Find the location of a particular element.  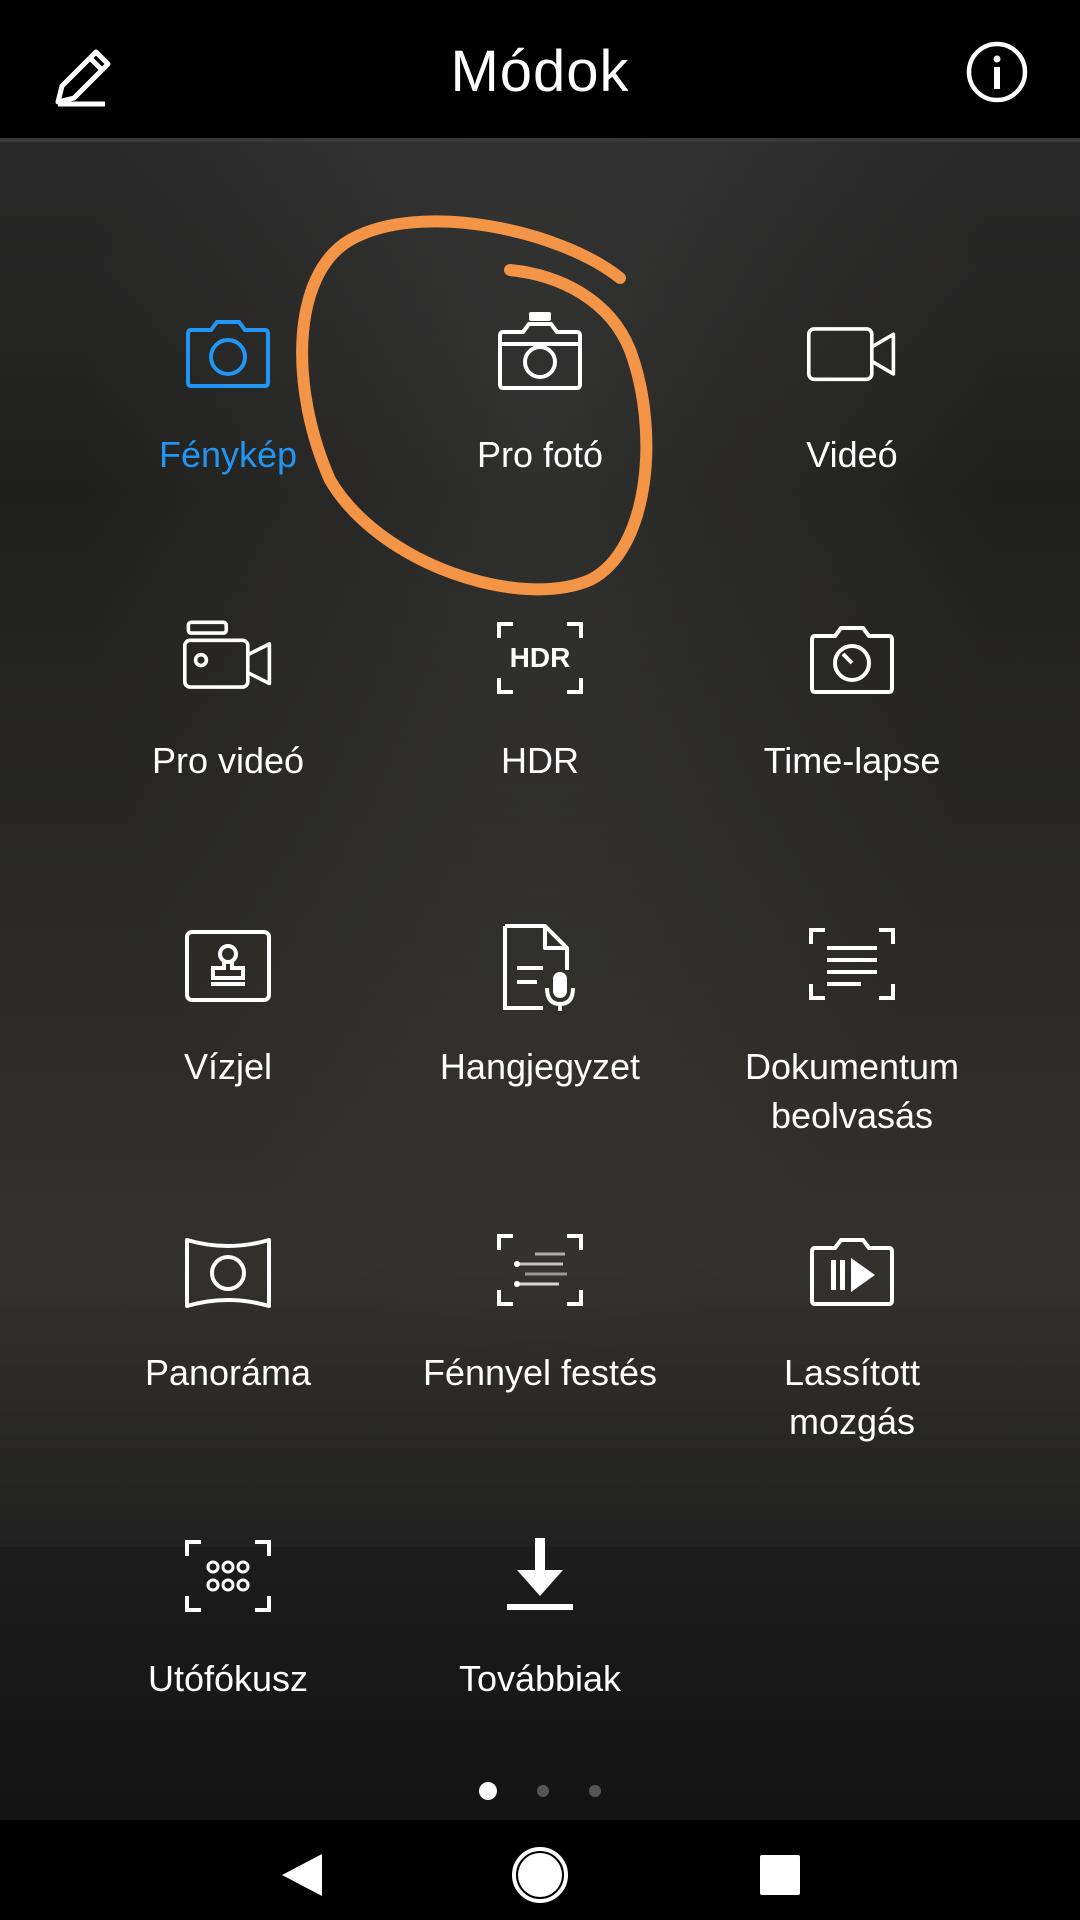

mode-time-lapse: Time-lapse is located at coordinates (852, 736).